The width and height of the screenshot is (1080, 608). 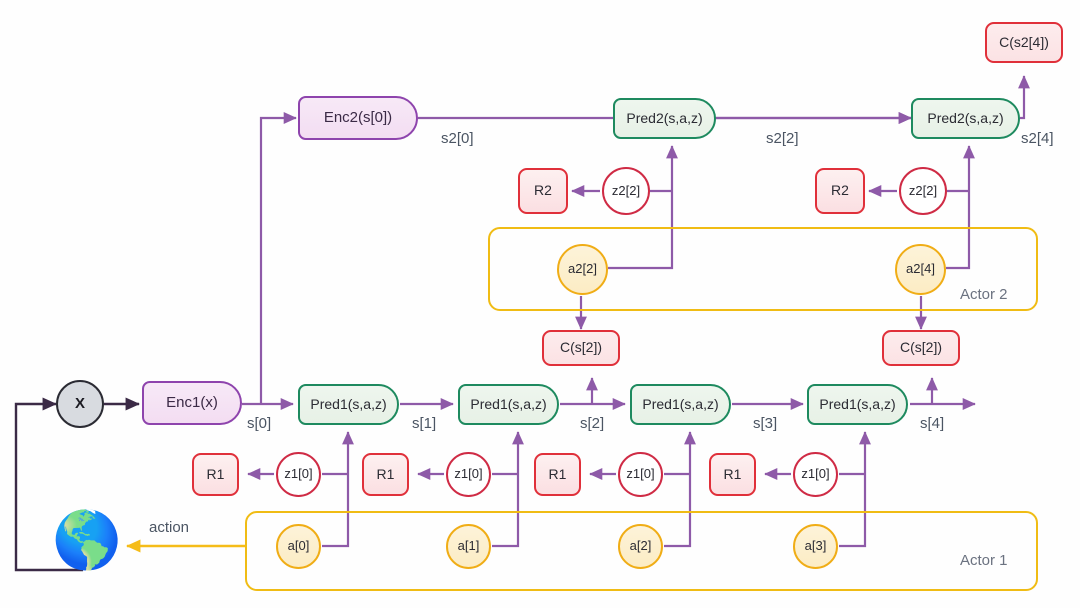 What do you see at coordinates (680, 404) in the screenshot?
I see `predictor1-step2-node: Pred1(s,a,z)` at bounding box center [680, 404].